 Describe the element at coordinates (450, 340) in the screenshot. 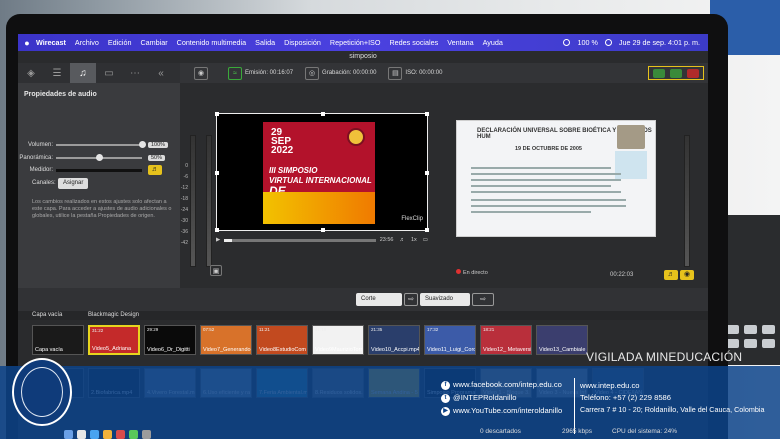

I see `shot-thumbnail: 17:32 Video11_Luigi_Cord` at that location.